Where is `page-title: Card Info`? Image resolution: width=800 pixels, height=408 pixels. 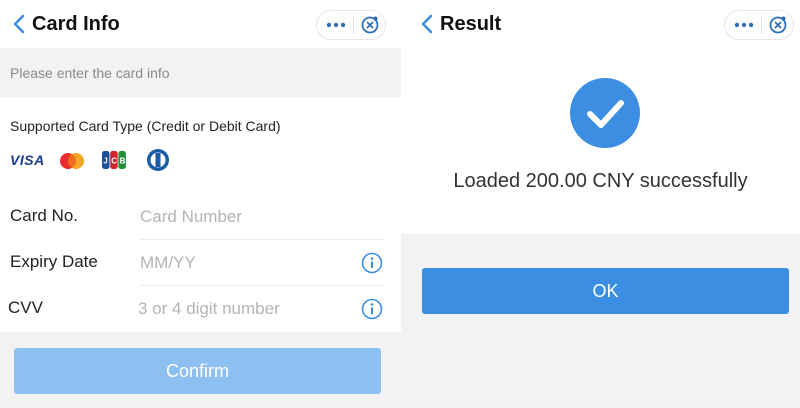
page-title: Card Info is located at coordinates (76, 24).